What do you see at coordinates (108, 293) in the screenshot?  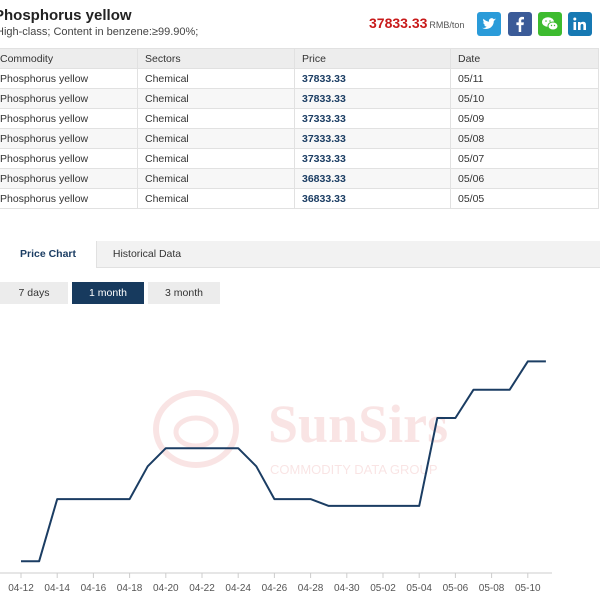 I see `range-1-month-button: 1 month` at bounding box center [108, 293].